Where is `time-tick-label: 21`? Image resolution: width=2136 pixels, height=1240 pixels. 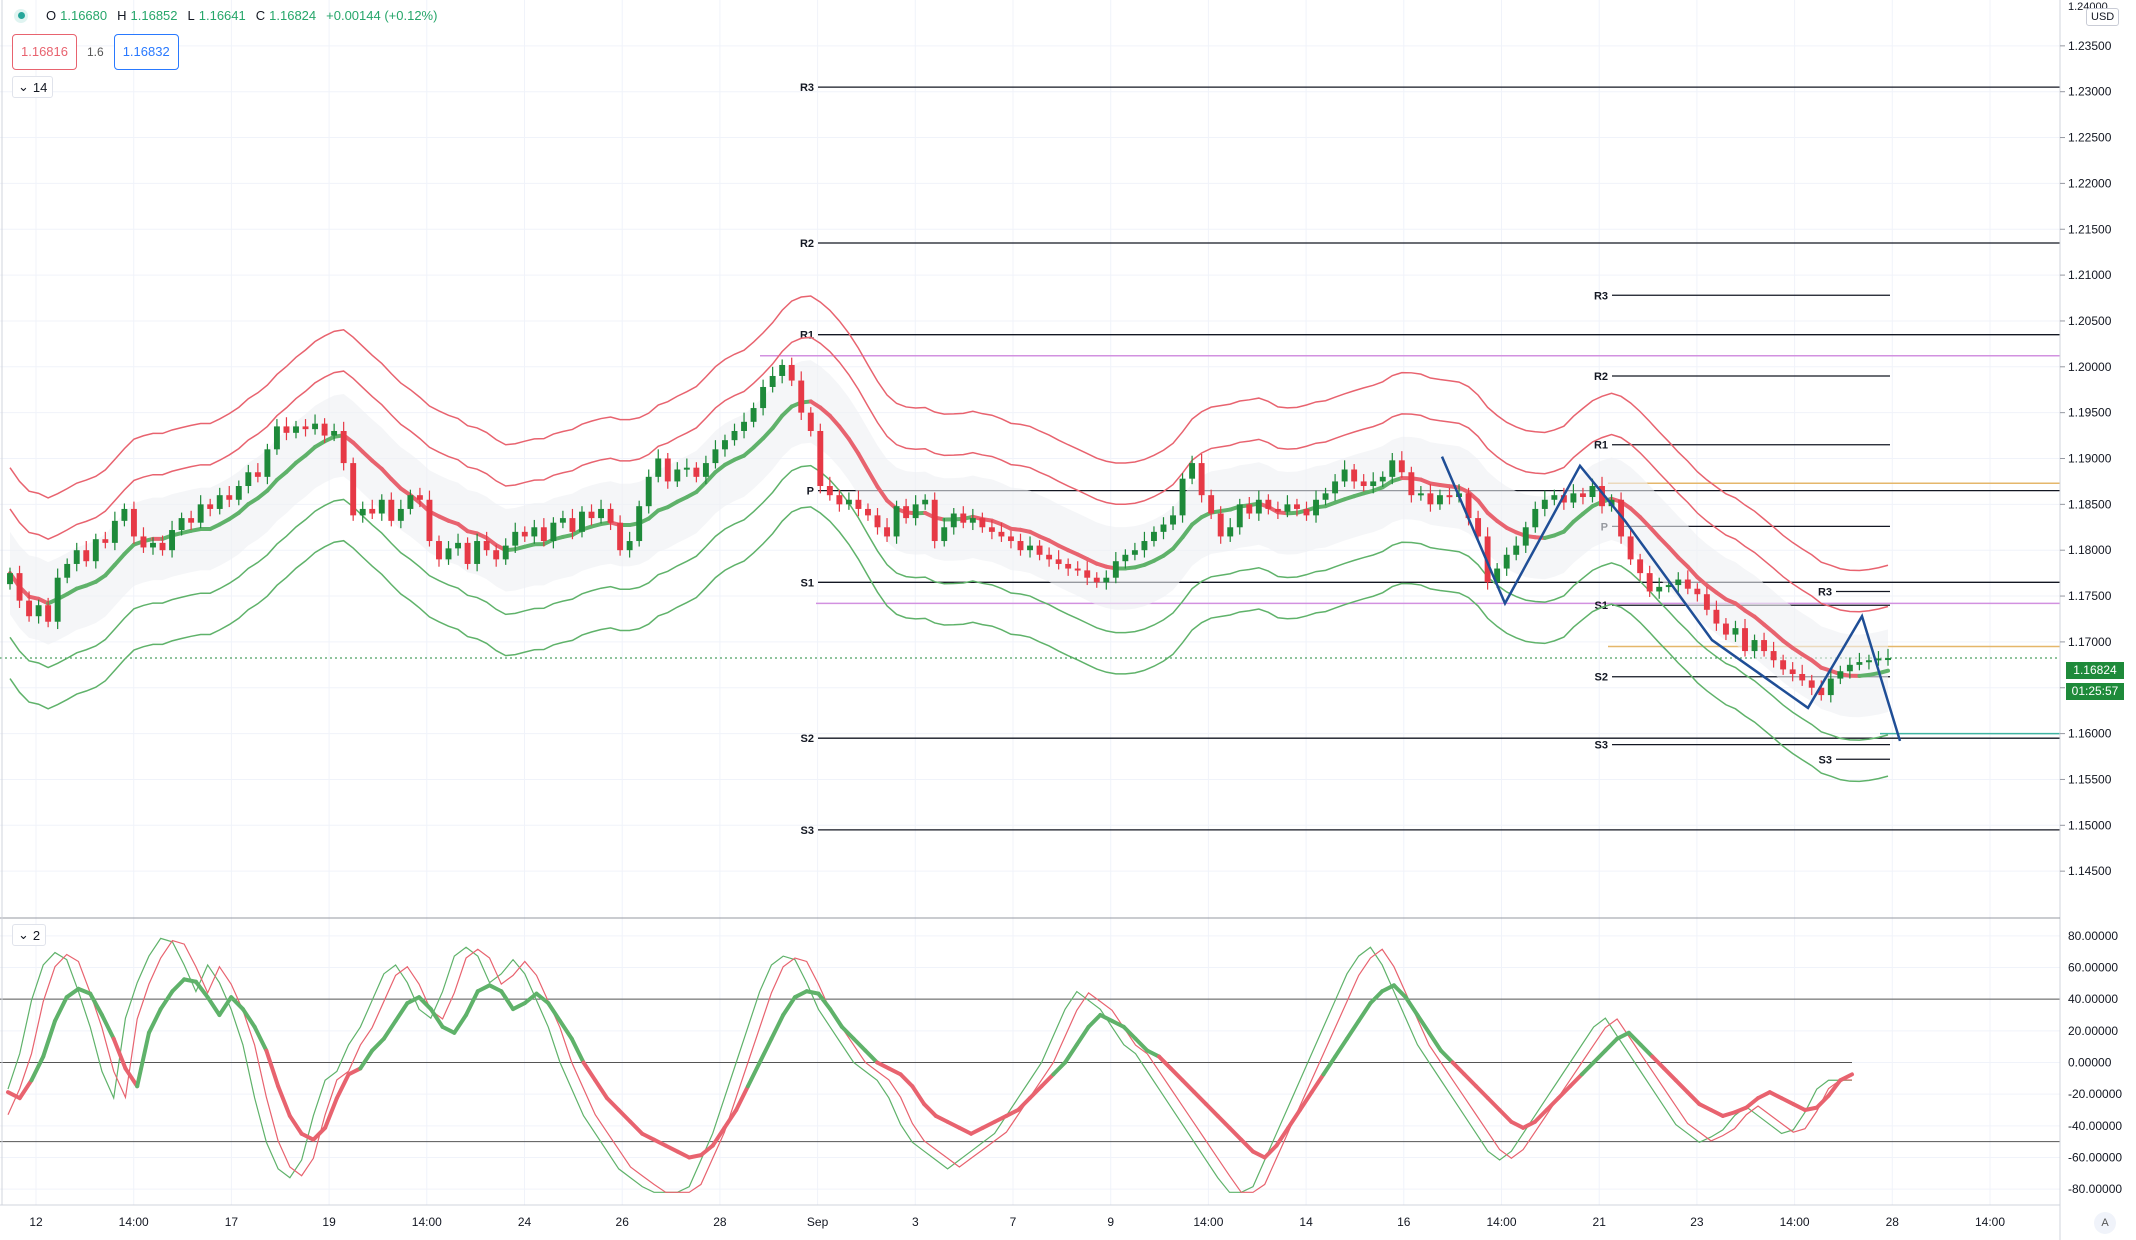 time-tick-label: 21 is located at coordinates (1600, 1222).